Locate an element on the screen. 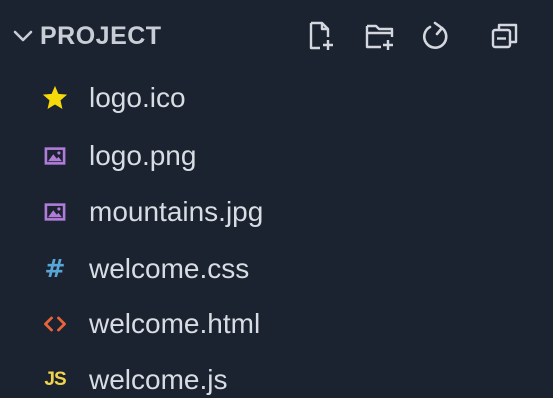 Image resolution: width=560 pixels, height=406 pixels. file-item: logo.ico is located at coordinates (276, 98).